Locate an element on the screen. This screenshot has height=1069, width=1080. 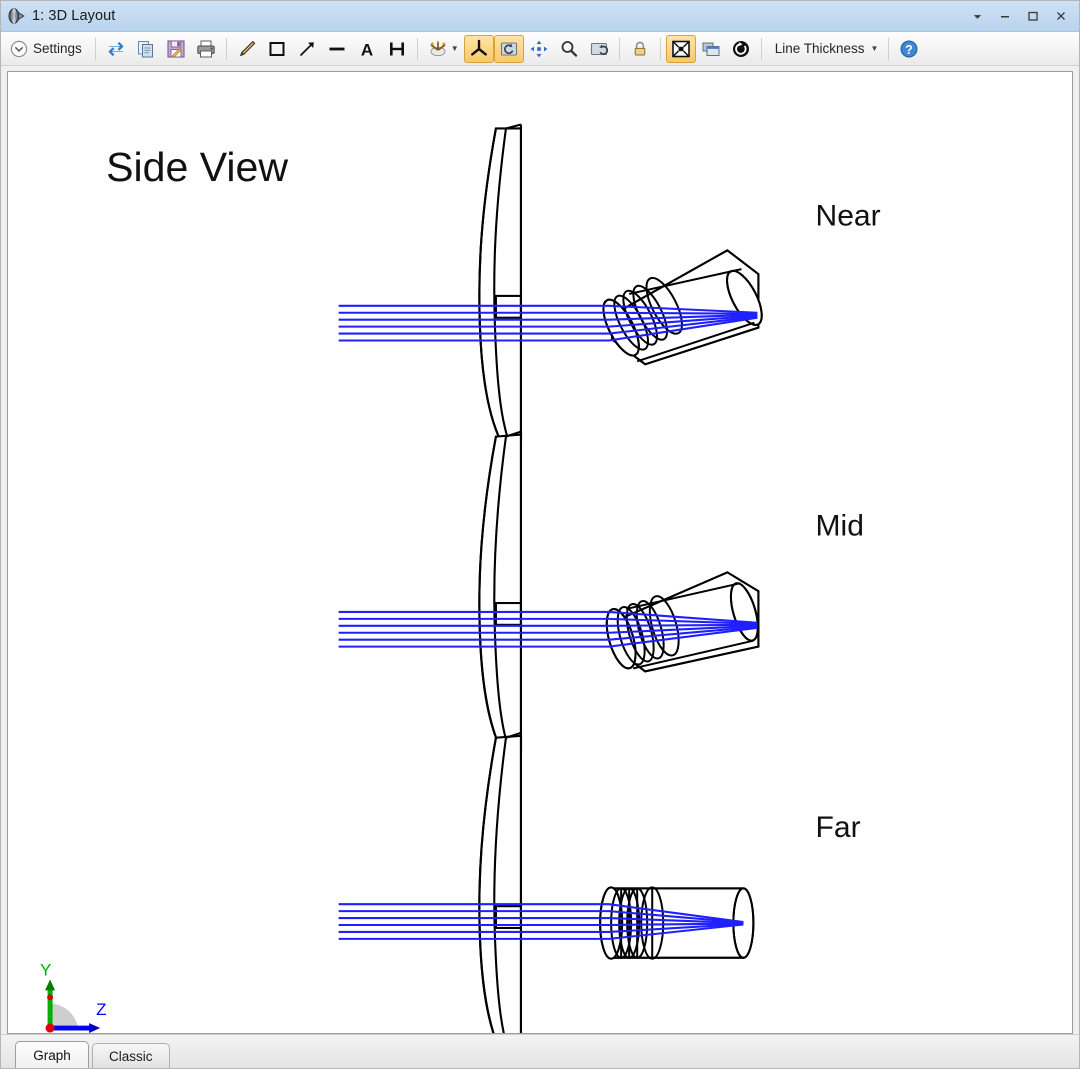
rotate-view-icon is located at coordinates (509, 49).